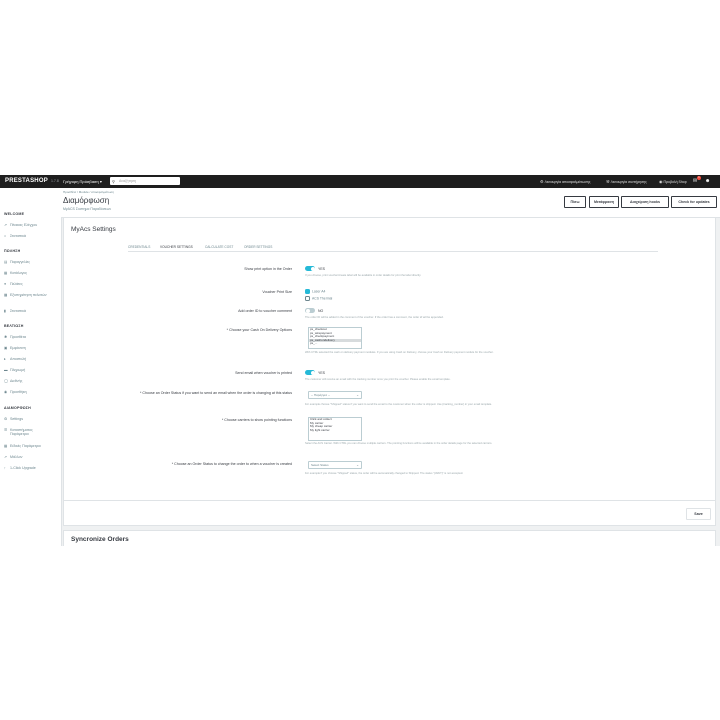 This screenshot has width=720, height=720. What do you see at coordinates (335, 465) in the screenshot?
I see `status-created-select: Select Status ⌄` at bounding box center [335, 465].